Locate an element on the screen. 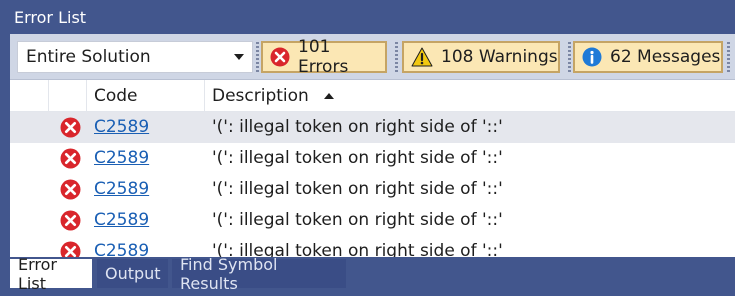  info-icon is located at coordinates (592, 57).